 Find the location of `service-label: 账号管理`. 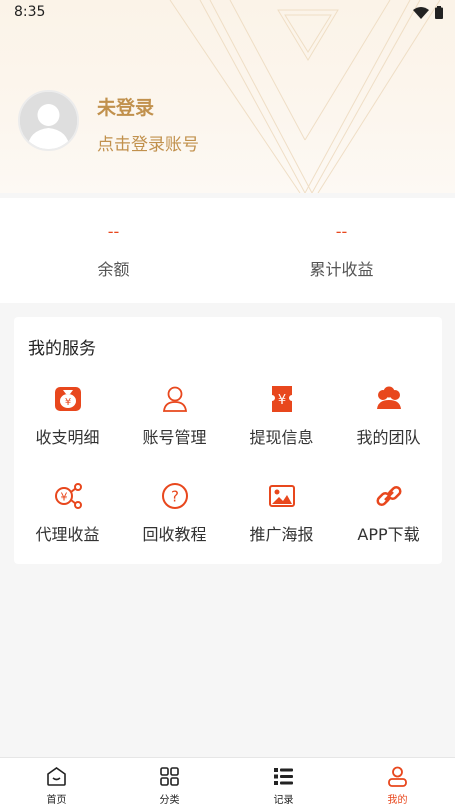

service-label: 账号管理 is located at coordinates (174, 437).